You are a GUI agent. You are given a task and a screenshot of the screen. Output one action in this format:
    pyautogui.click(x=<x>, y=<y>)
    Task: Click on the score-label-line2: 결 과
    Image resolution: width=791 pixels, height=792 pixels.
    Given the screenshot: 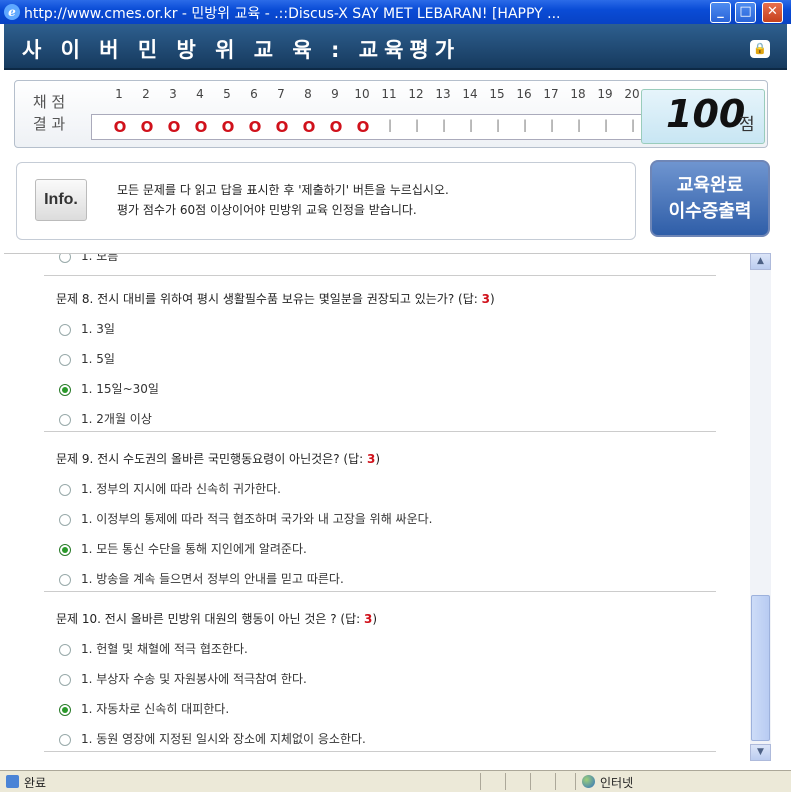 What is the action you would take?
    pyautogui.click(x=49, y=124)
    